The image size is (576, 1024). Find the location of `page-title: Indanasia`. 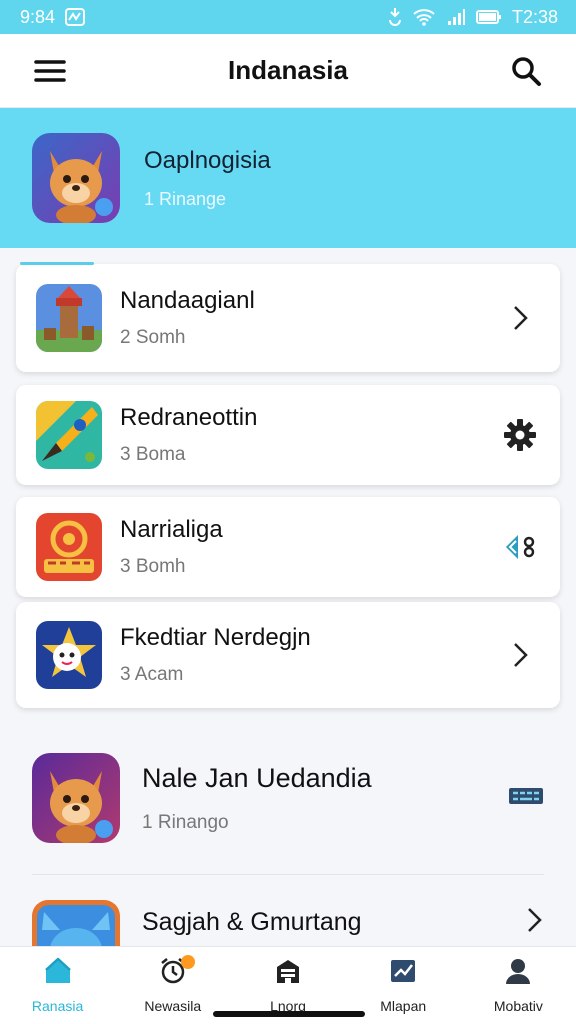

page-title: Indanasia is located at coordinates (288, 70).